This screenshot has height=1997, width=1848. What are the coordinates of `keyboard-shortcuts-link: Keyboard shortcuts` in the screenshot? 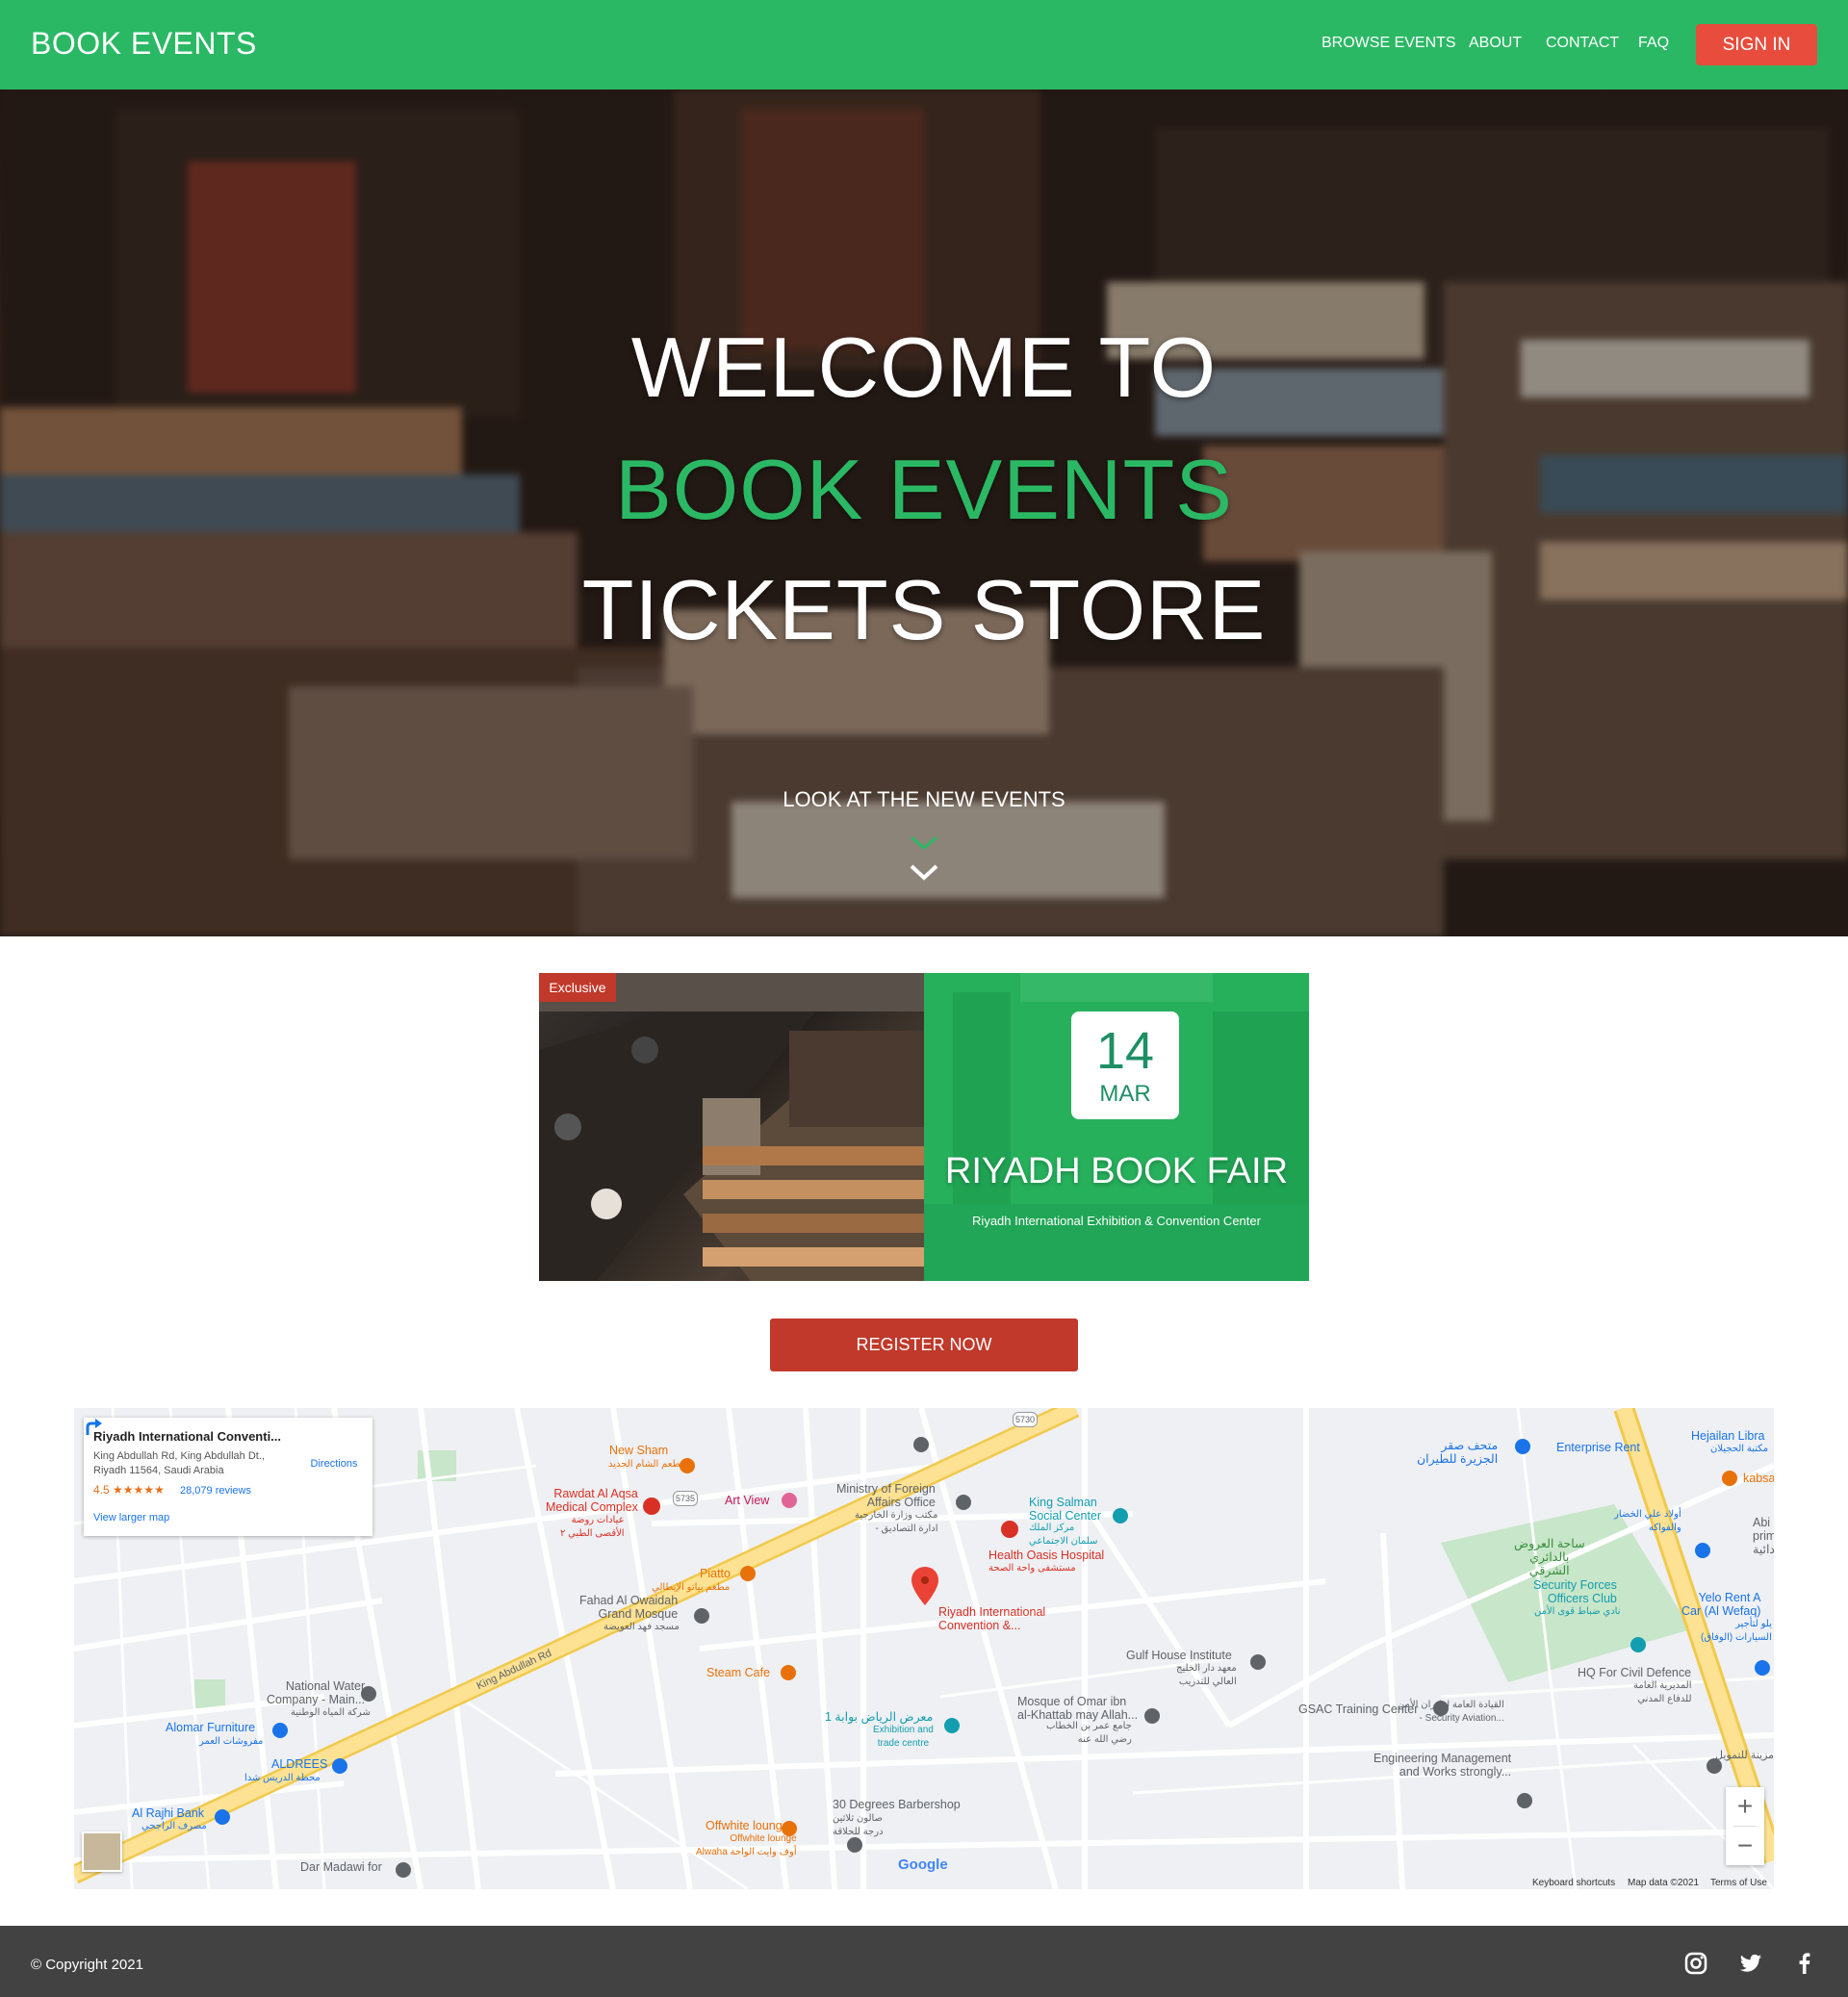 It's located at (1573, 1883).